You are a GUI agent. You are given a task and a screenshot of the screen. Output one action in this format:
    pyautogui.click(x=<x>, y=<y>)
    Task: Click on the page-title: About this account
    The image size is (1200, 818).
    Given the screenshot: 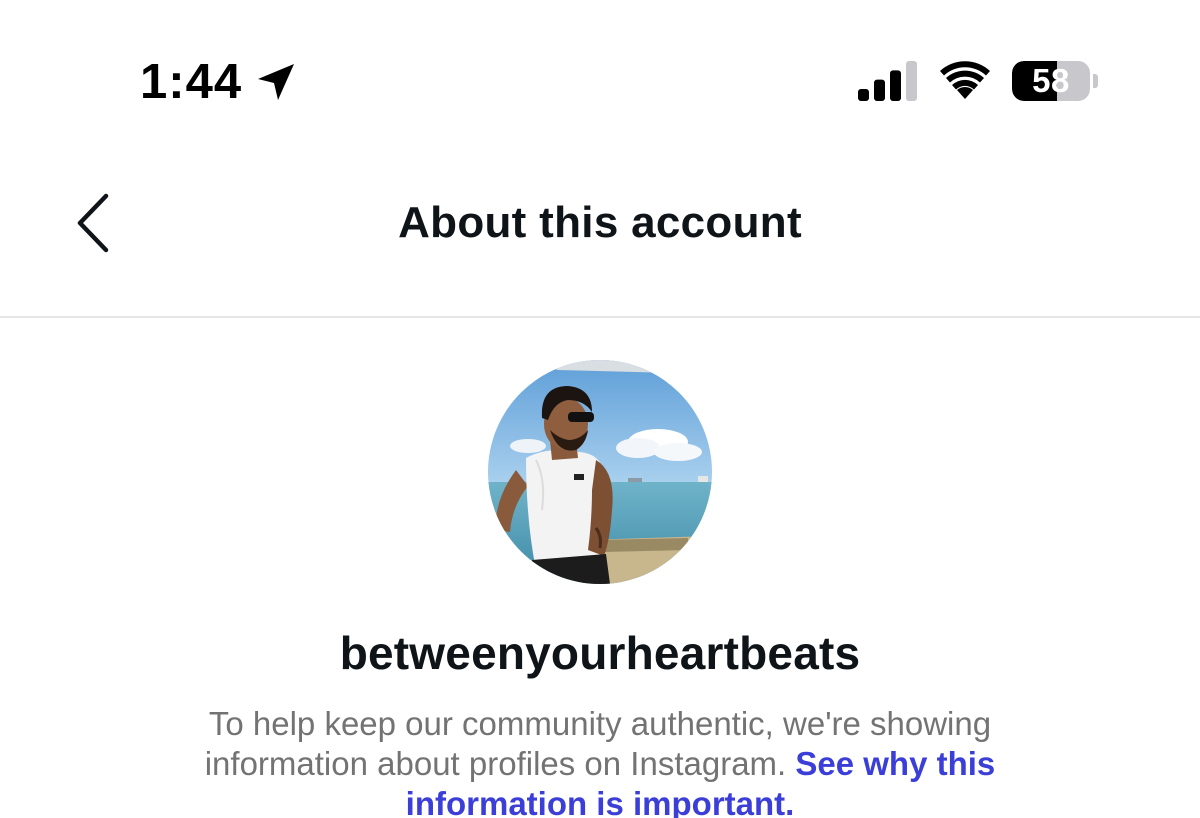 What is the action you would take?
    pyautogui.click(x=600, y=222)
    